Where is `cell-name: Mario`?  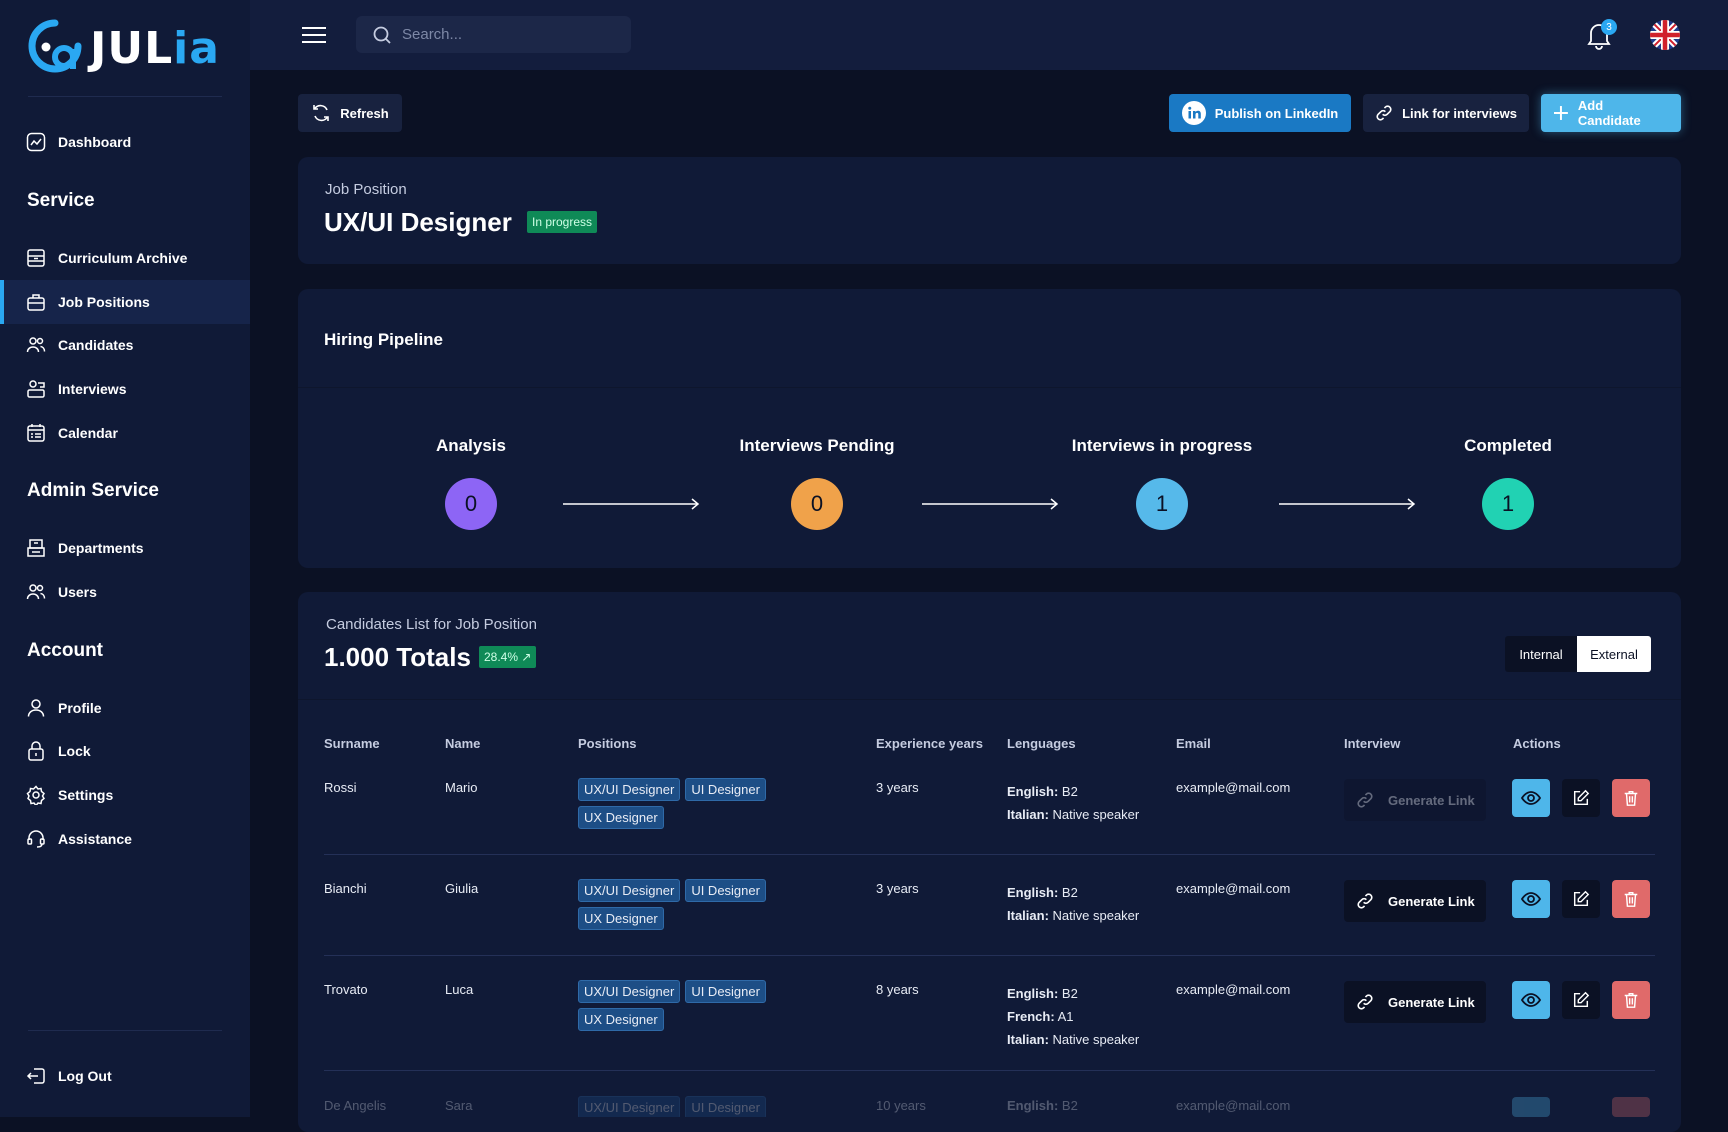
cell-name: Mario is located at coordinates (461, 787).